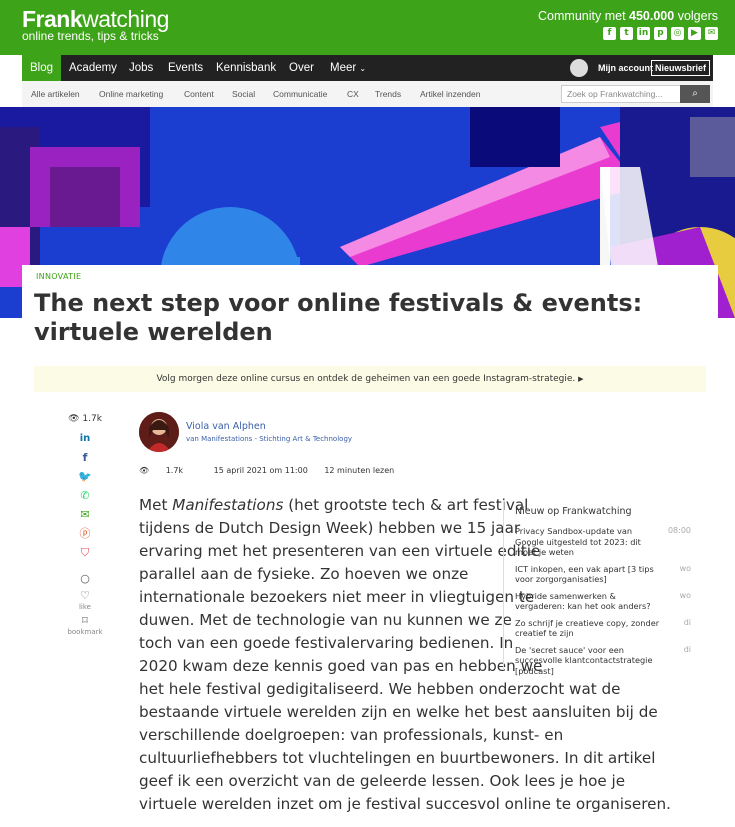  Describe the element at coordinates (85, 534) in the screenshot. I see `pinterest-icon: ⓟ` at that location.